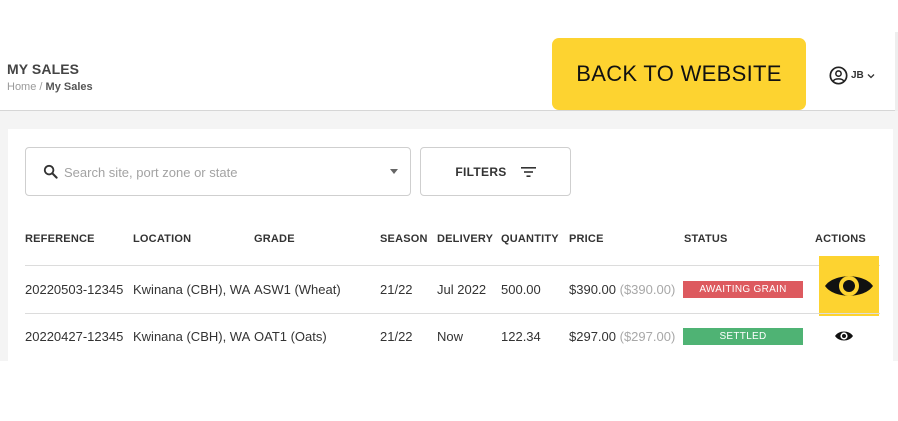  Describe the element at coordinates (647, 289) in the screenshot. I see `price-original: ($390.00)` at that location.